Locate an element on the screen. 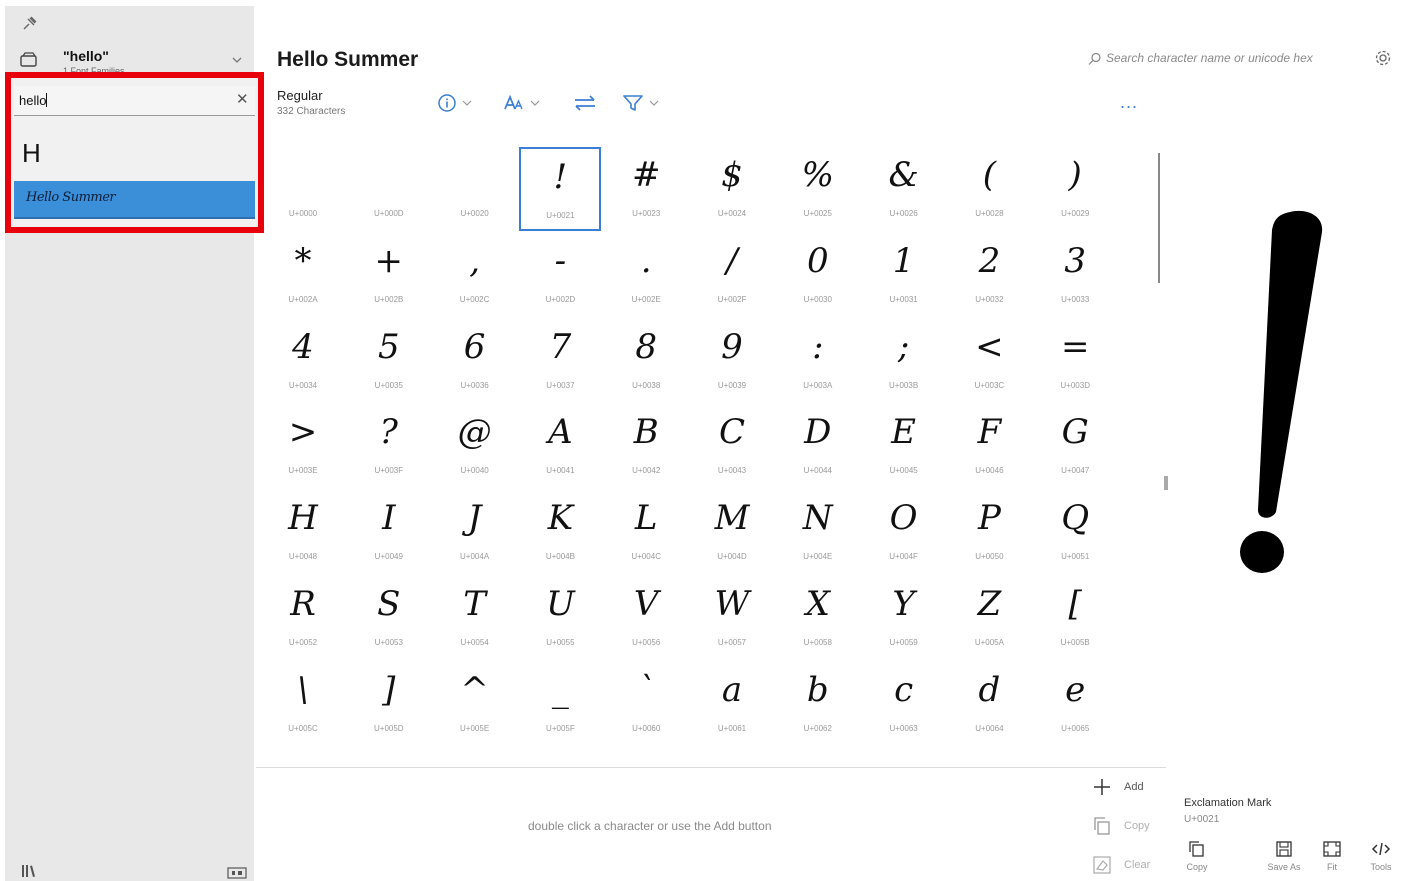 This screenshot has width=1408, height=881. character-cell: * U+002A is located at coordinates (303, 275).